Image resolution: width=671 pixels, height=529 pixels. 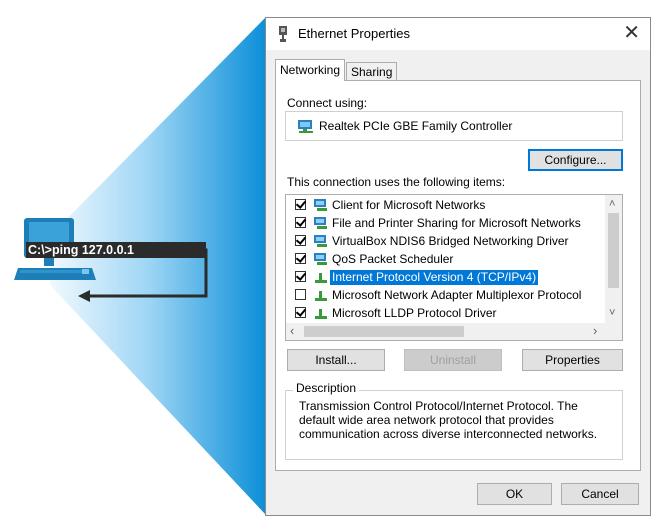 I want to click on item-label: Microsoft LLDP Protocol Driver, so click(x=414, y=313).